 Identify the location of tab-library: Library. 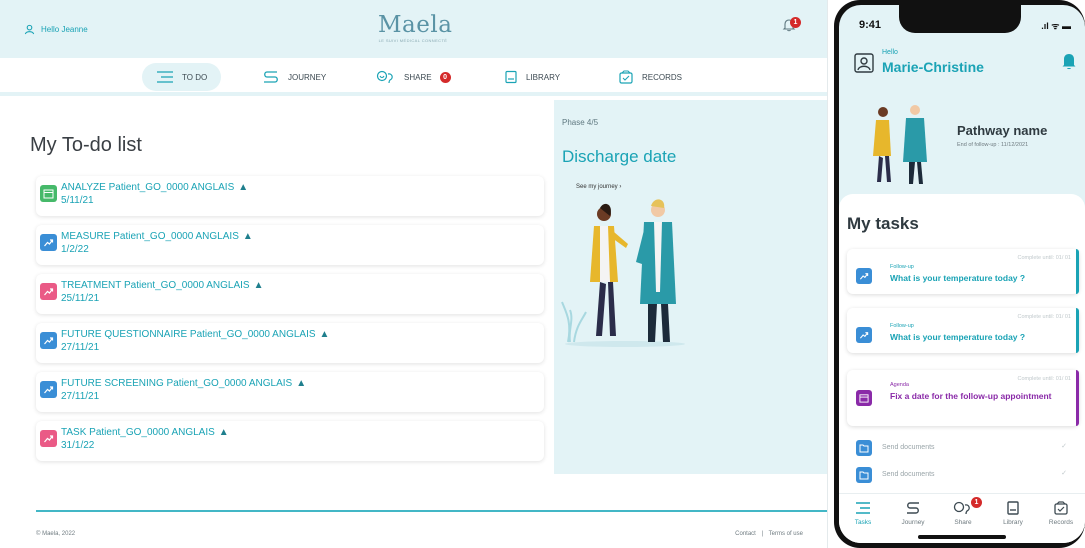
(1013, 513).